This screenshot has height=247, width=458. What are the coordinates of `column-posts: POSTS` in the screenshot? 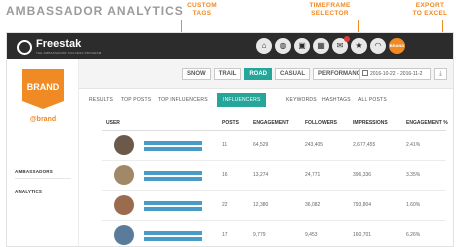 It's located at (230, 123).